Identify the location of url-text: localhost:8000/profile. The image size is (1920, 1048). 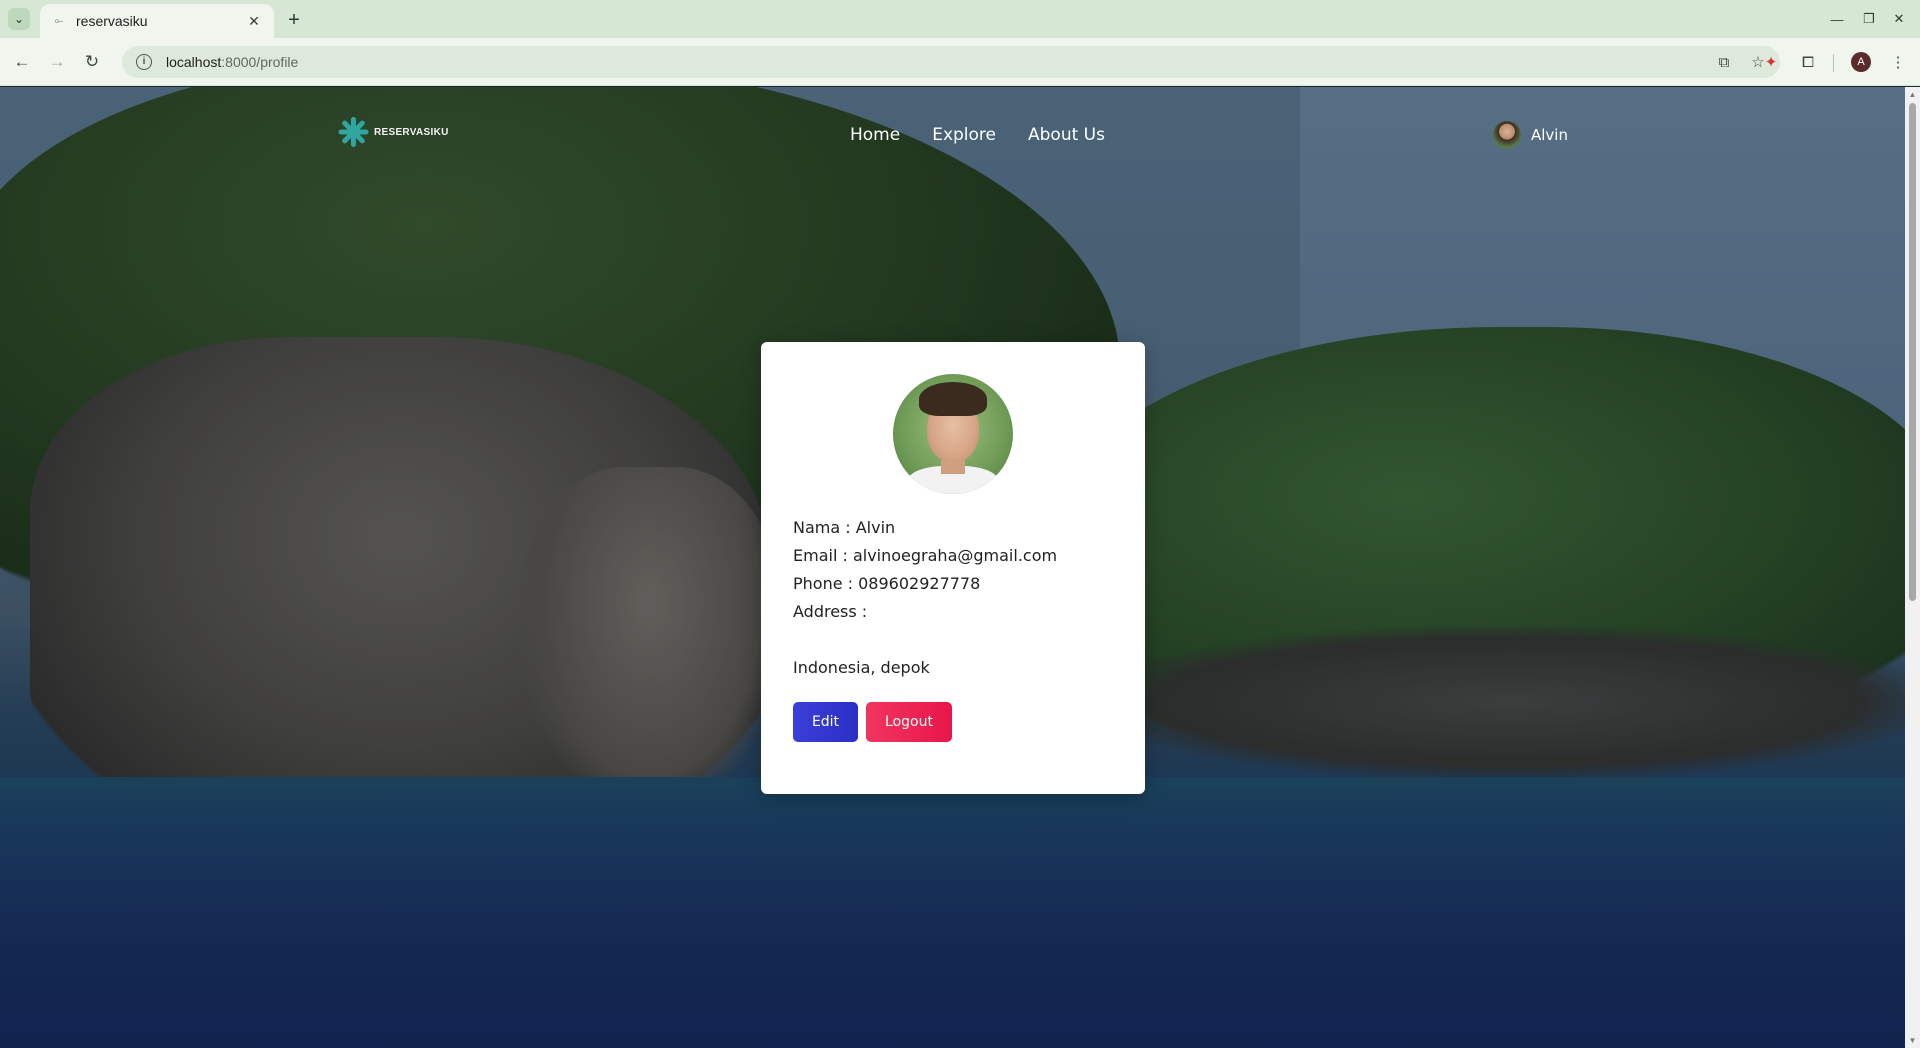
(232, 62).